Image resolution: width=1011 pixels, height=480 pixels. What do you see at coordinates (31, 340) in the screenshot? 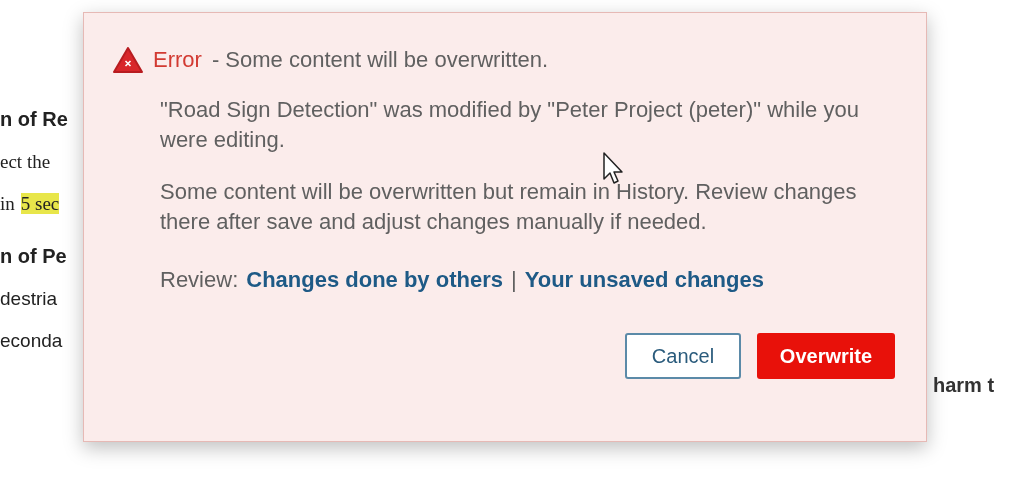
I see `page-text: econda` at bounding box center [31, 340].